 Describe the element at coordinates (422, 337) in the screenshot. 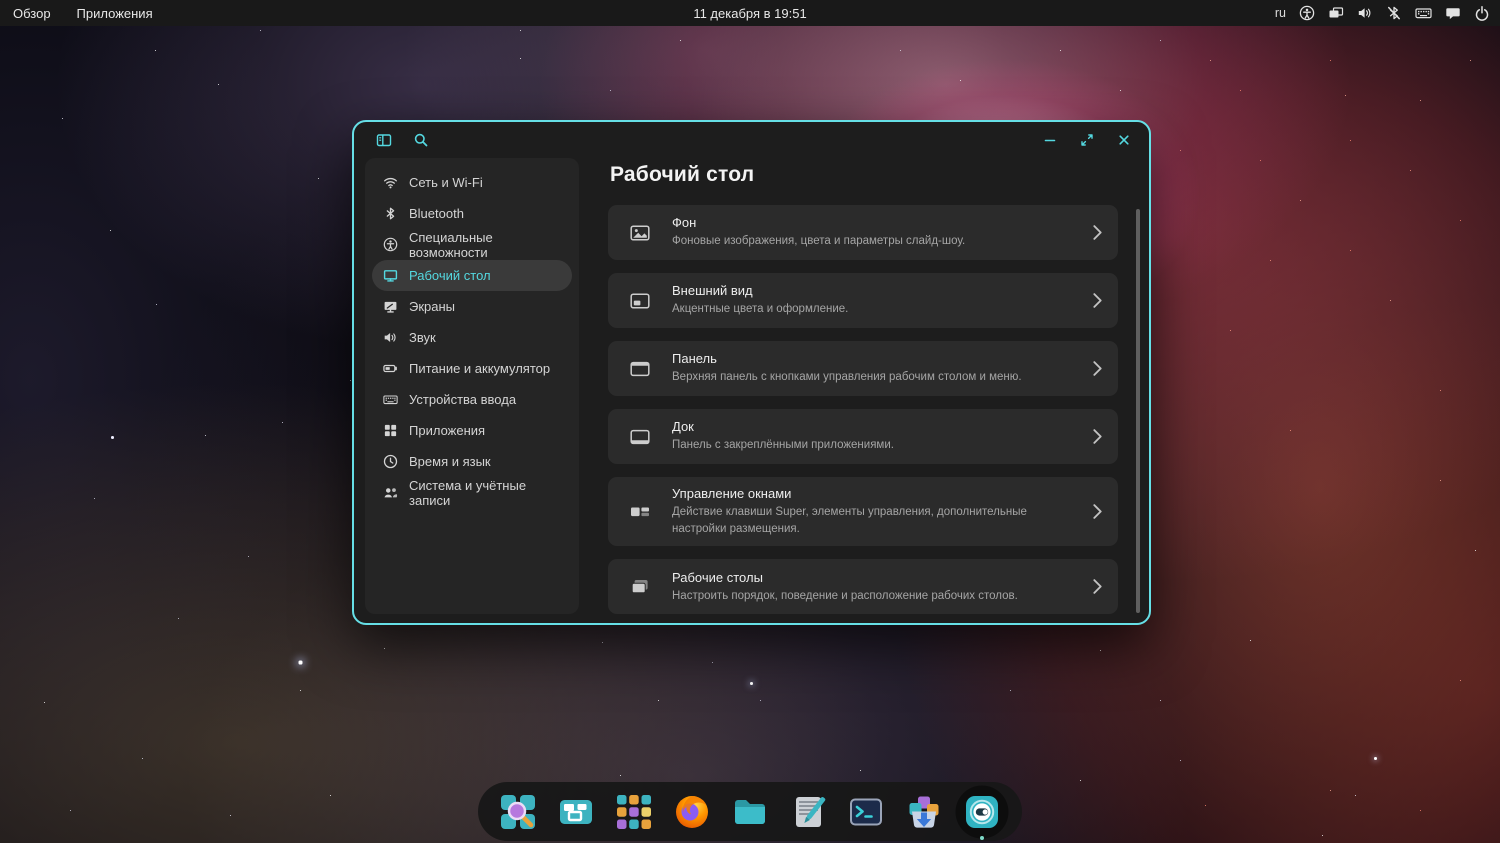

I see `sidebar-item-label: Звук` at that location.